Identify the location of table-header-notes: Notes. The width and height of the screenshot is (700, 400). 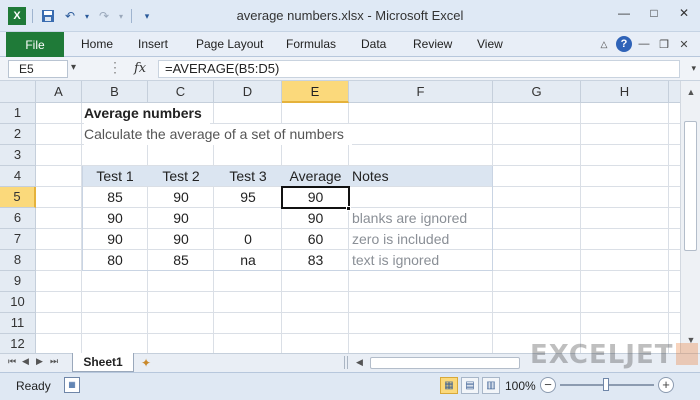
(370, 176).